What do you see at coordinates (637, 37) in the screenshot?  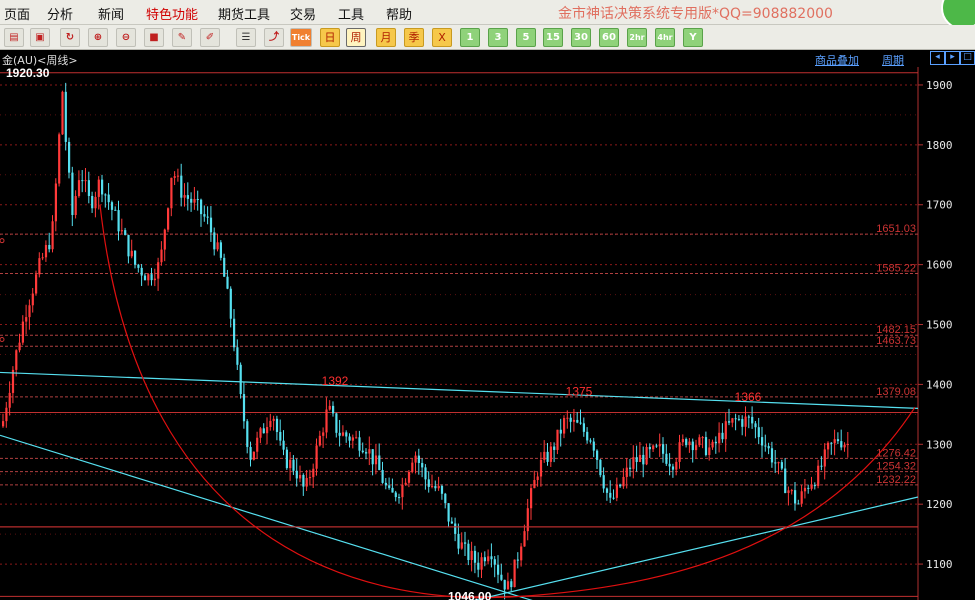 I see `period-2hr-button: 2hr` at bounding box center [637, 37].